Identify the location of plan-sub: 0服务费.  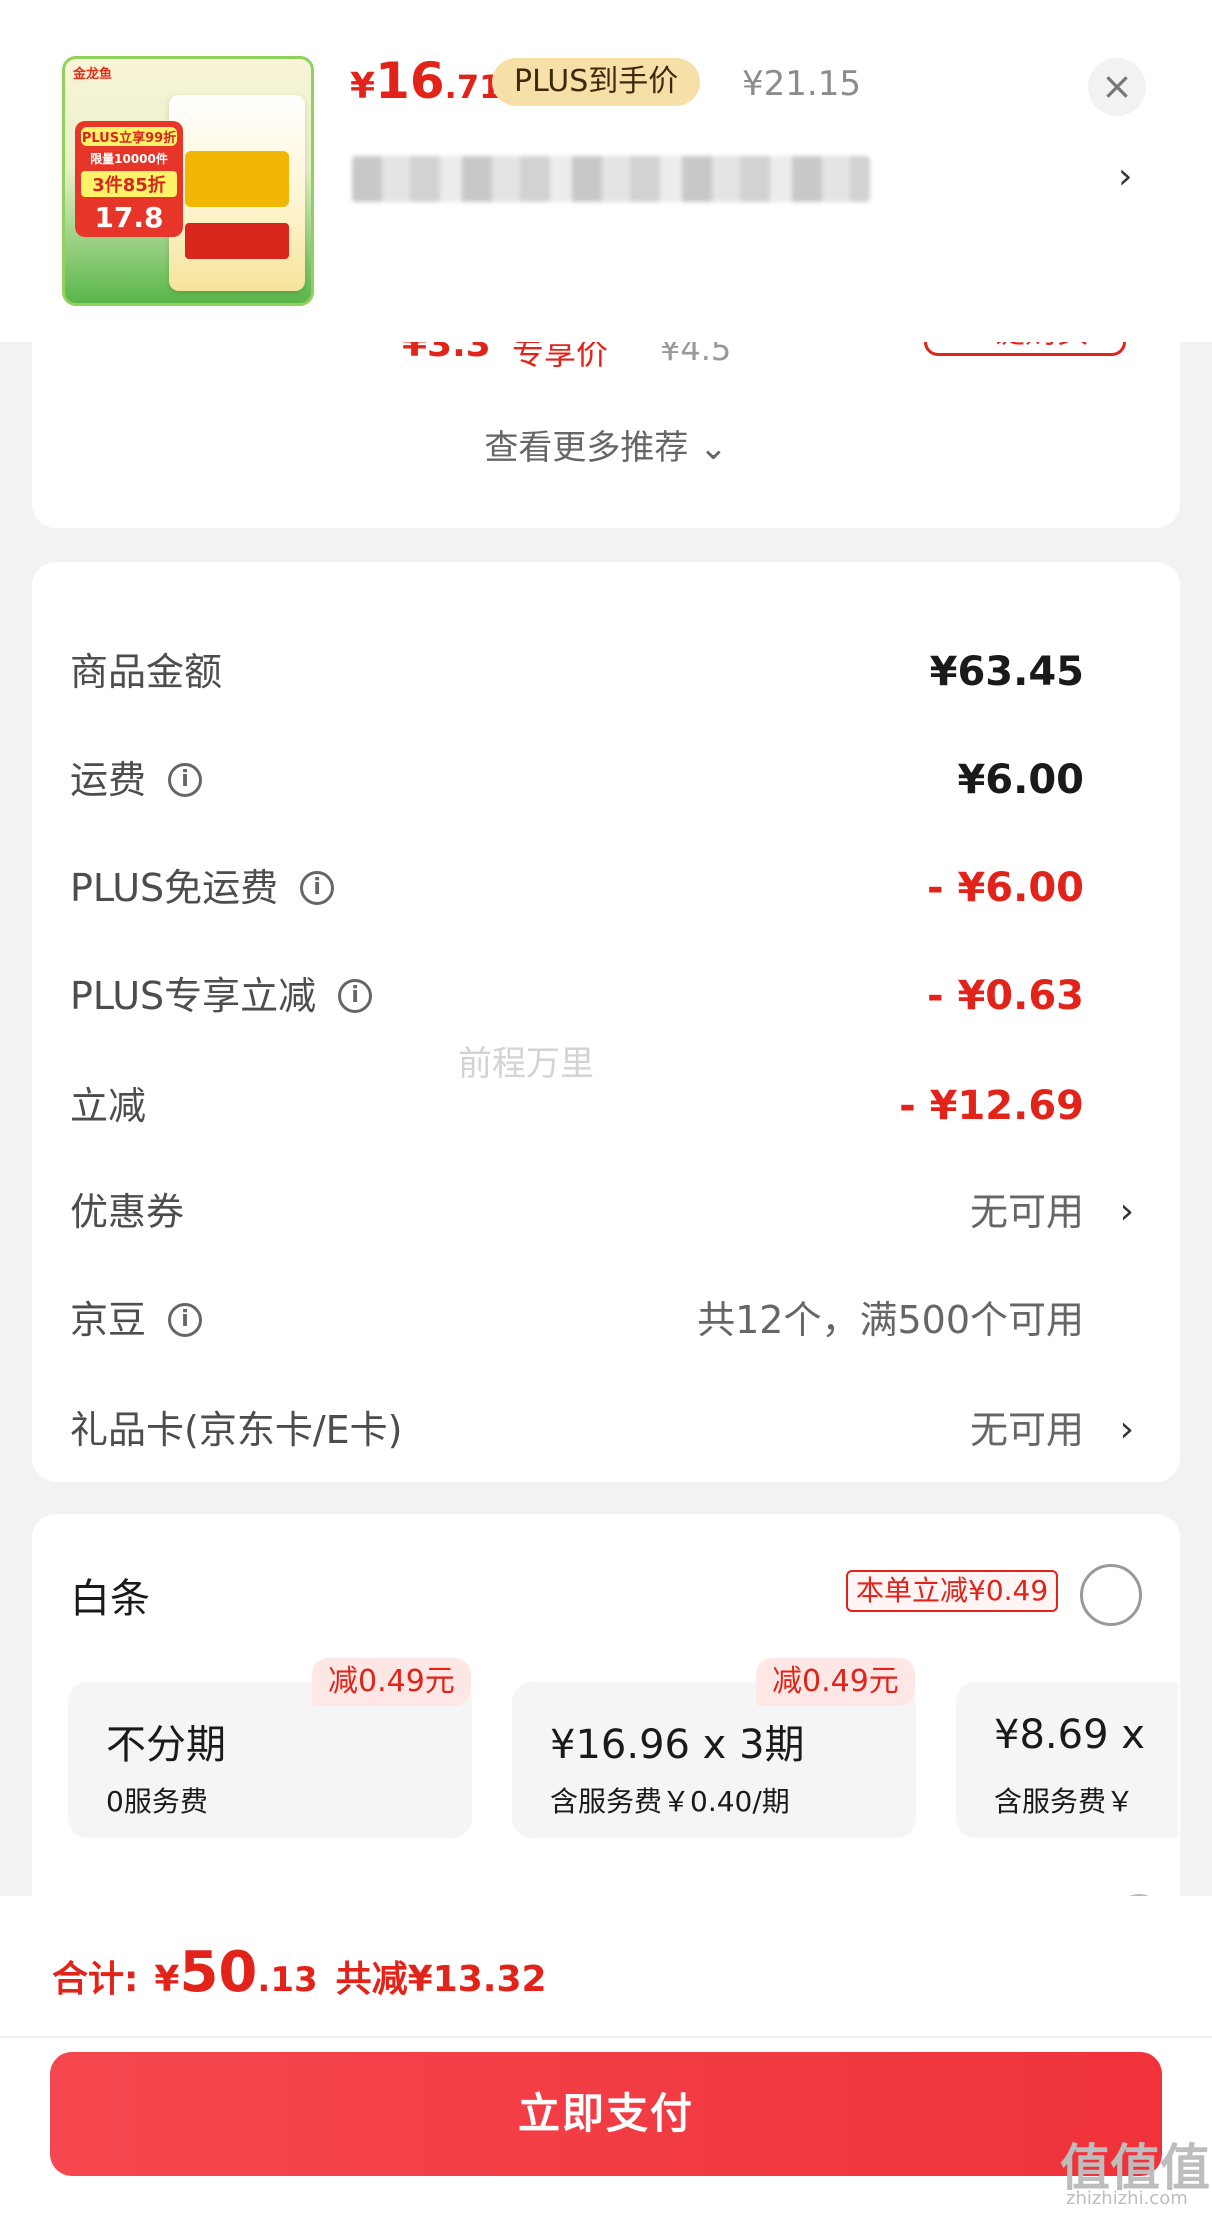
(157, 1801).